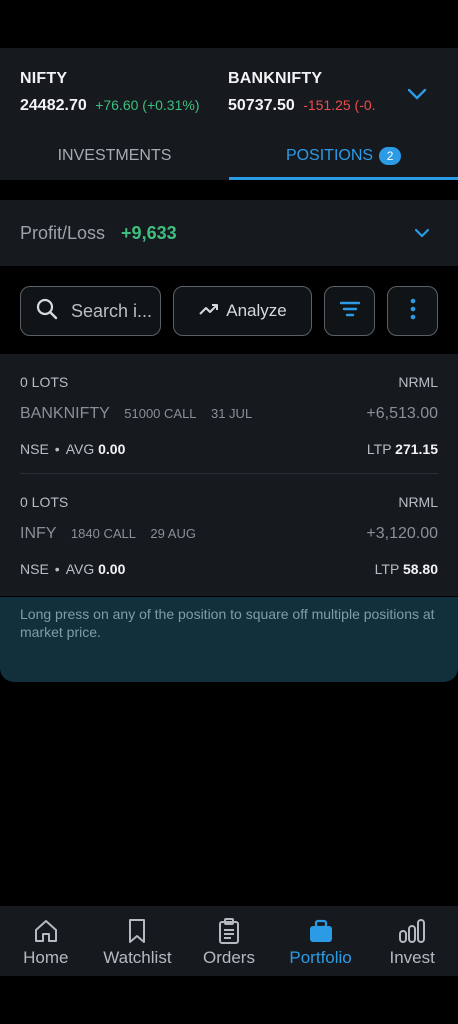 The width and height of the screenshot is (458, 1024). Describe the element at coordinates (103, 533) in the screenshot. I see `position-strike: 1840 CALL` at that location.